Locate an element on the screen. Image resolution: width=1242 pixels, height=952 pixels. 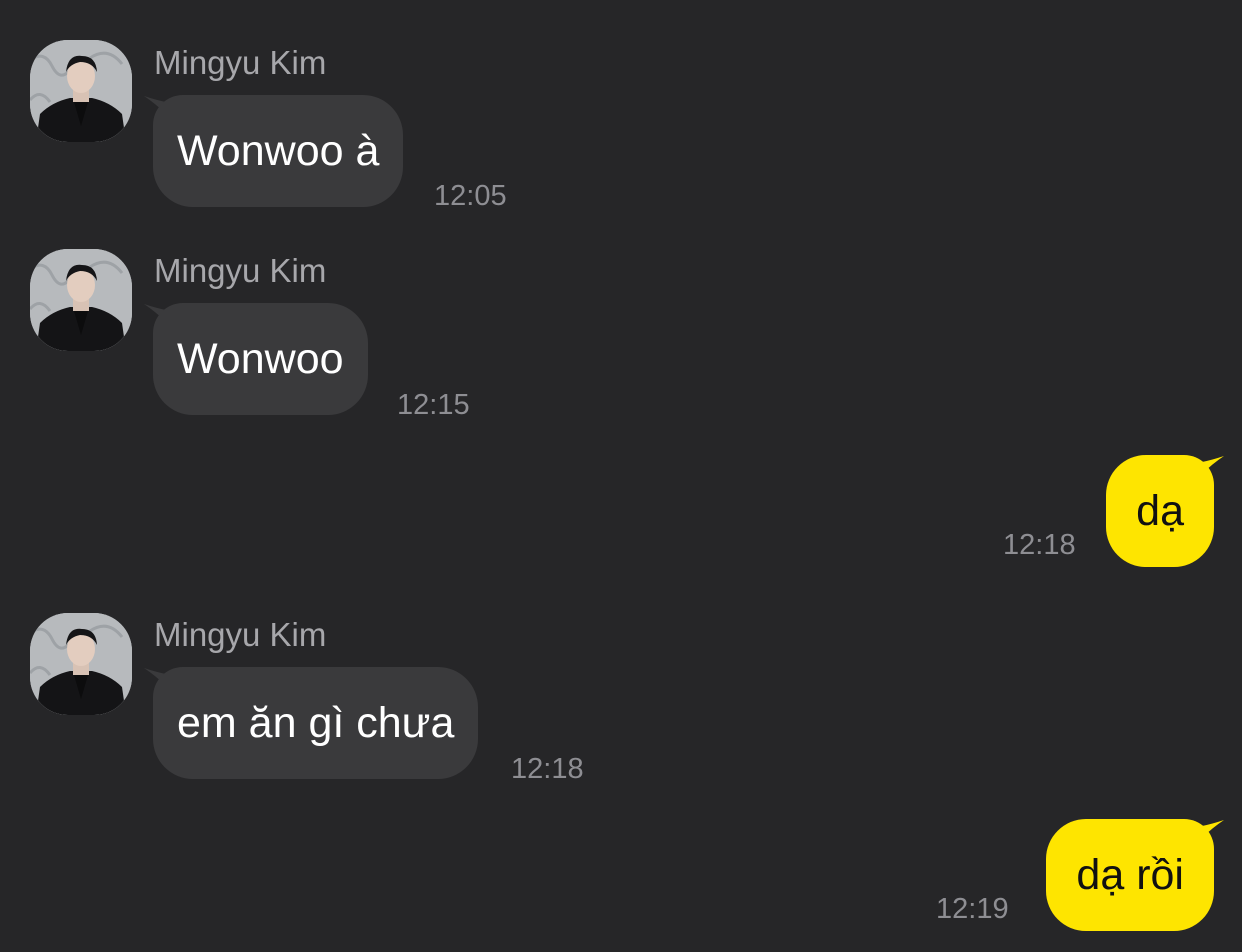
message-bubble: Wonwoo à is located at coordinates (278, 151).